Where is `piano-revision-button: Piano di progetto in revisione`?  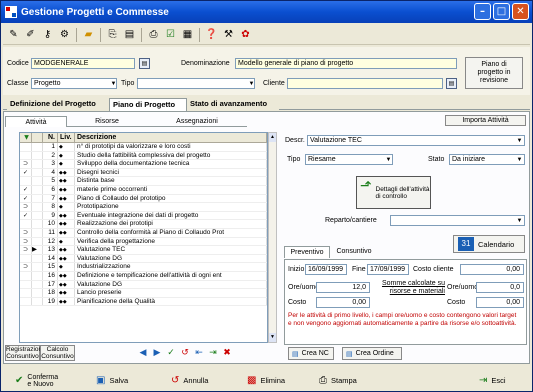 piano-revision-button: Piano di progetto in revisione is located at coordinates (494, 73).